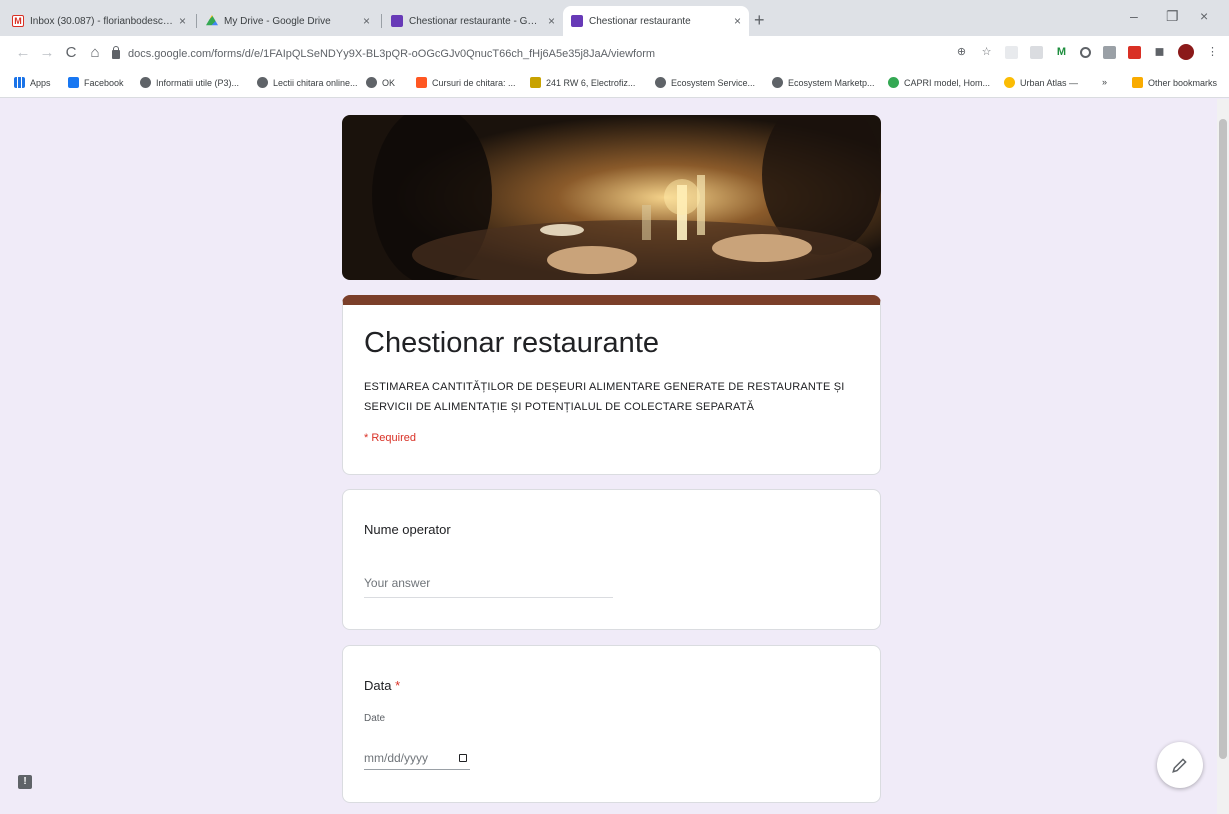  Describe the element at coordinates (1204, 16) in the screenshot. I see `close-window-button: ×` at that location.